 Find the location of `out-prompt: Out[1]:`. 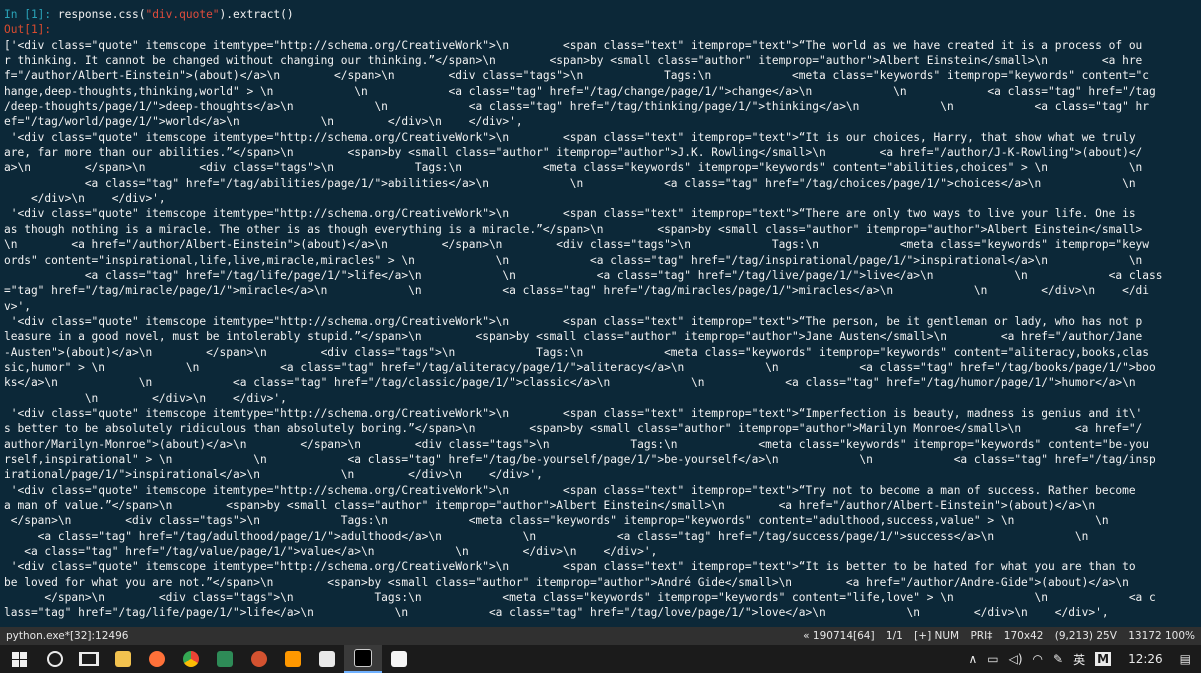

out-prompt: Out[1]: is located at coordinates (28, 30).